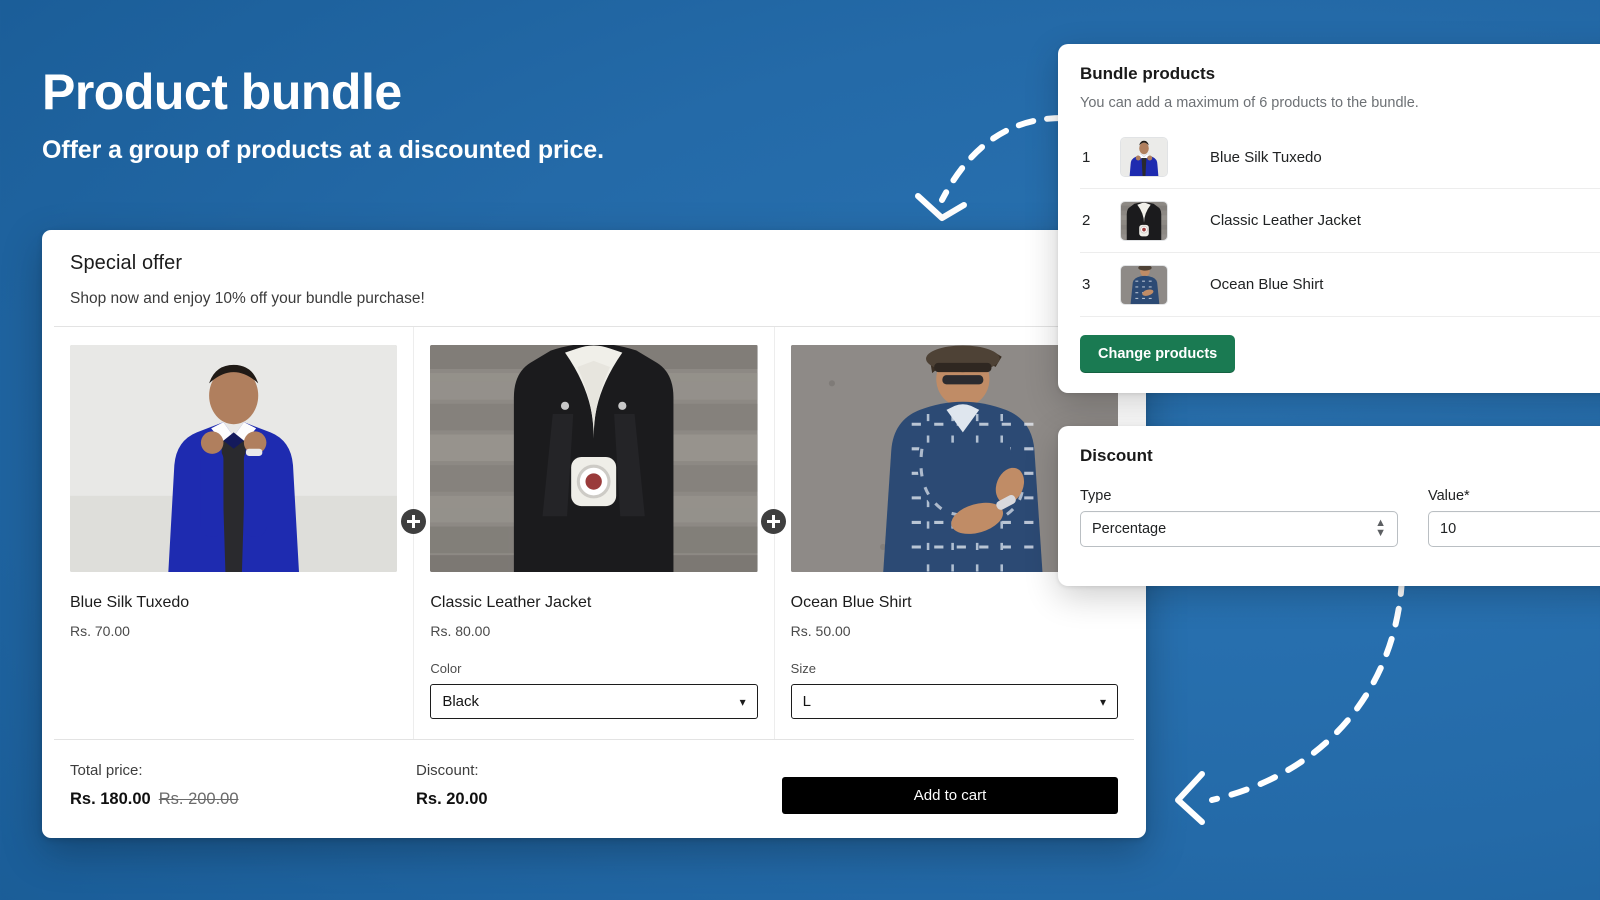  Describe the element at coordinates (1448, 529) in the screenshot. I see `discount-value-text: 10` at that location.